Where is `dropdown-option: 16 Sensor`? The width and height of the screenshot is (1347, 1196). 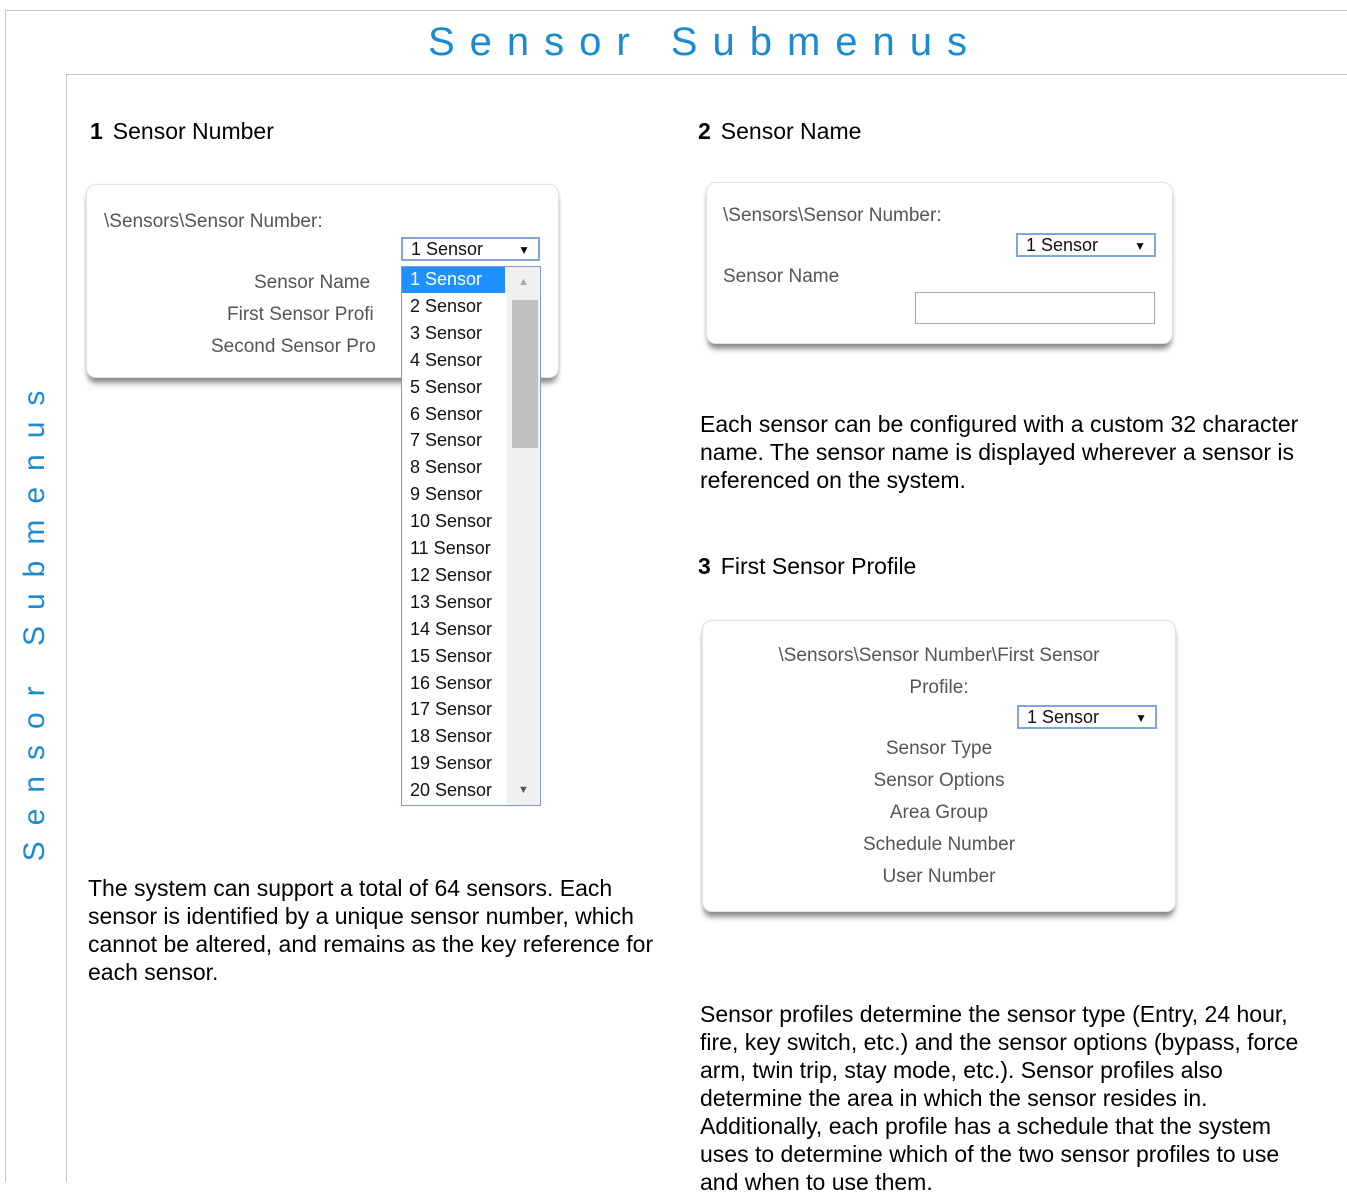
dropdown-option: 16 Sensor is located at coordinates (453, 684).